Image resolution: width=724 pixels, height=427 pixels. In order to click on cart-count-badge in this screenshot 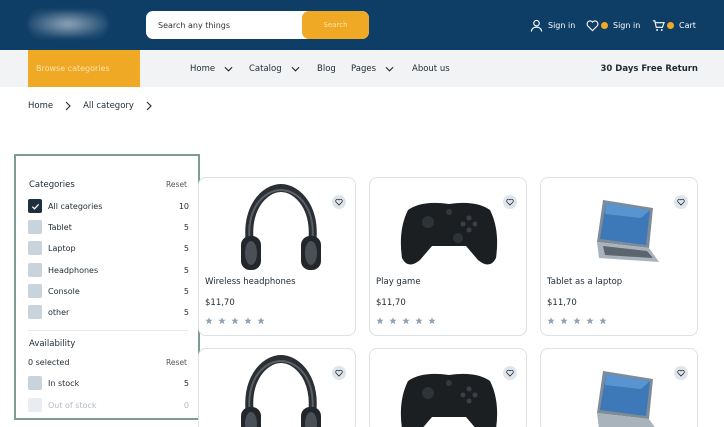, I will do `click(670, 25)`.